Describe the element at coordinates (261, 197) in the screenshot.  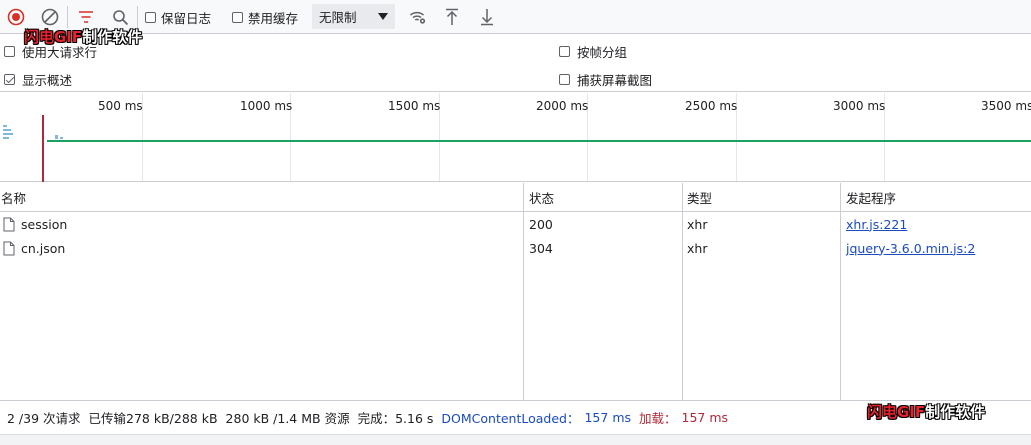
I see `column-header-name: 名称` at that location.